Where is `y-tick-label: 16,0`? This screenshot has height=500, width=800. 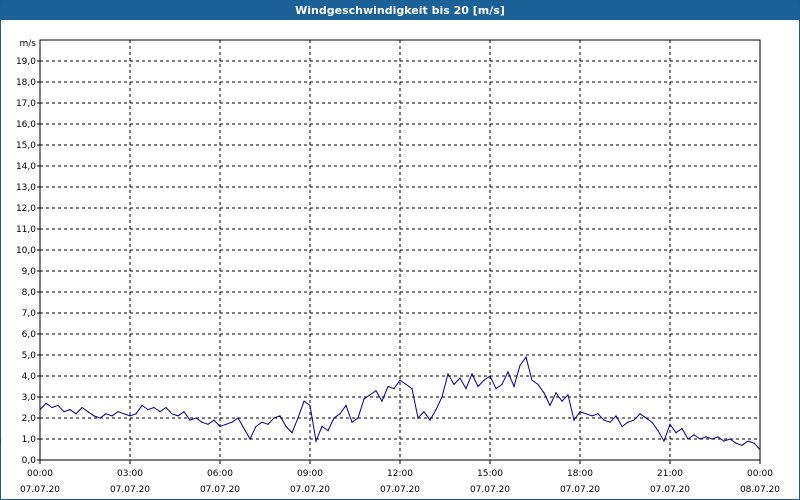 y-tick-label: 16,0 is located at coordinates (26, 125).